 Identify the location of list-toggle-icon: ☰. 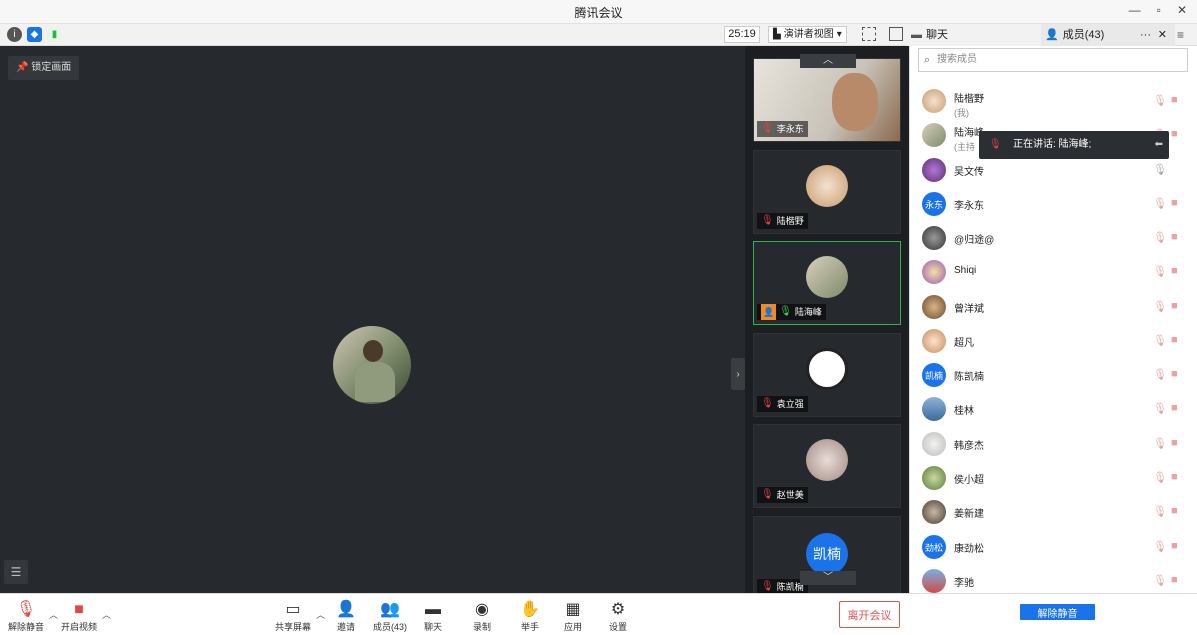
(16, 572).